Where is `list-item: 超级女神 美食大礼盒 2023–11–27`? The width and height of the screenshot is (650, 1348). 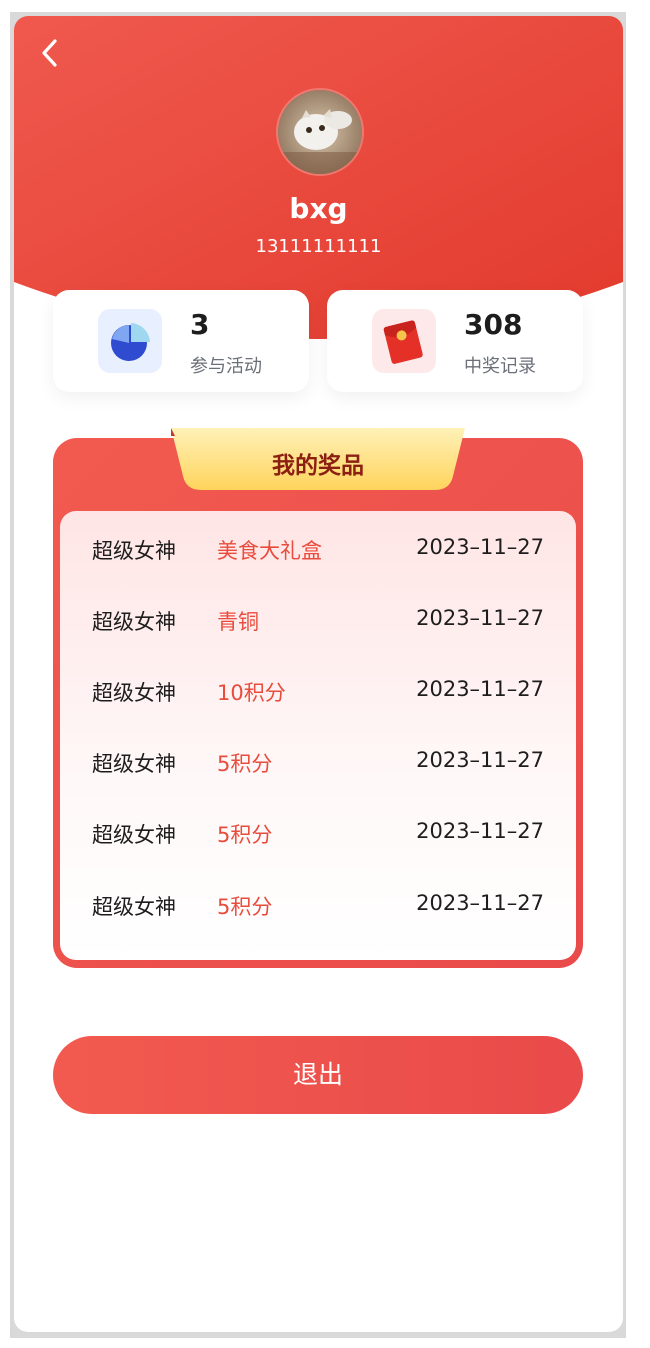 list-item: 超级女神 美食大礼盒 2023–11–27 is located at coordinates (318, 549).